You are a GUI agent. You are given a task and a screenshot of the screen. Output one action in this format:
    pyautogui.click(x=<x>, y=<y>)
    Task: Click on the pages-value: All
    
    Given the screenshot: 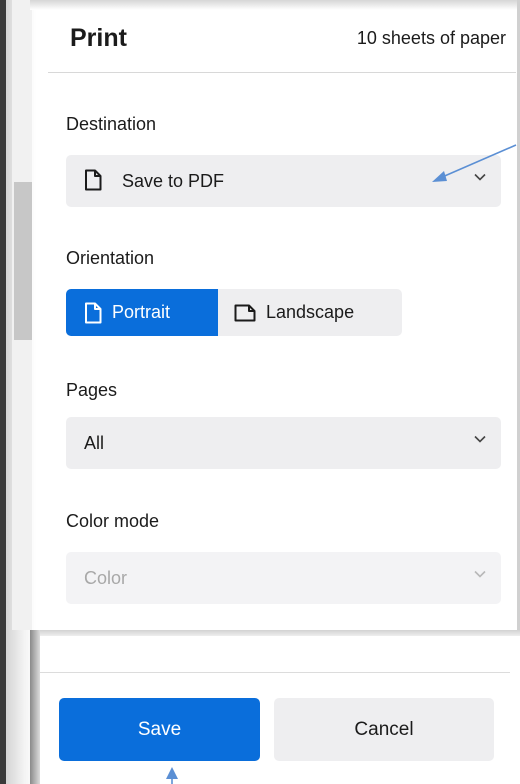 What is the action you would take?
    pyautogui.click(x=94, y=443)
    